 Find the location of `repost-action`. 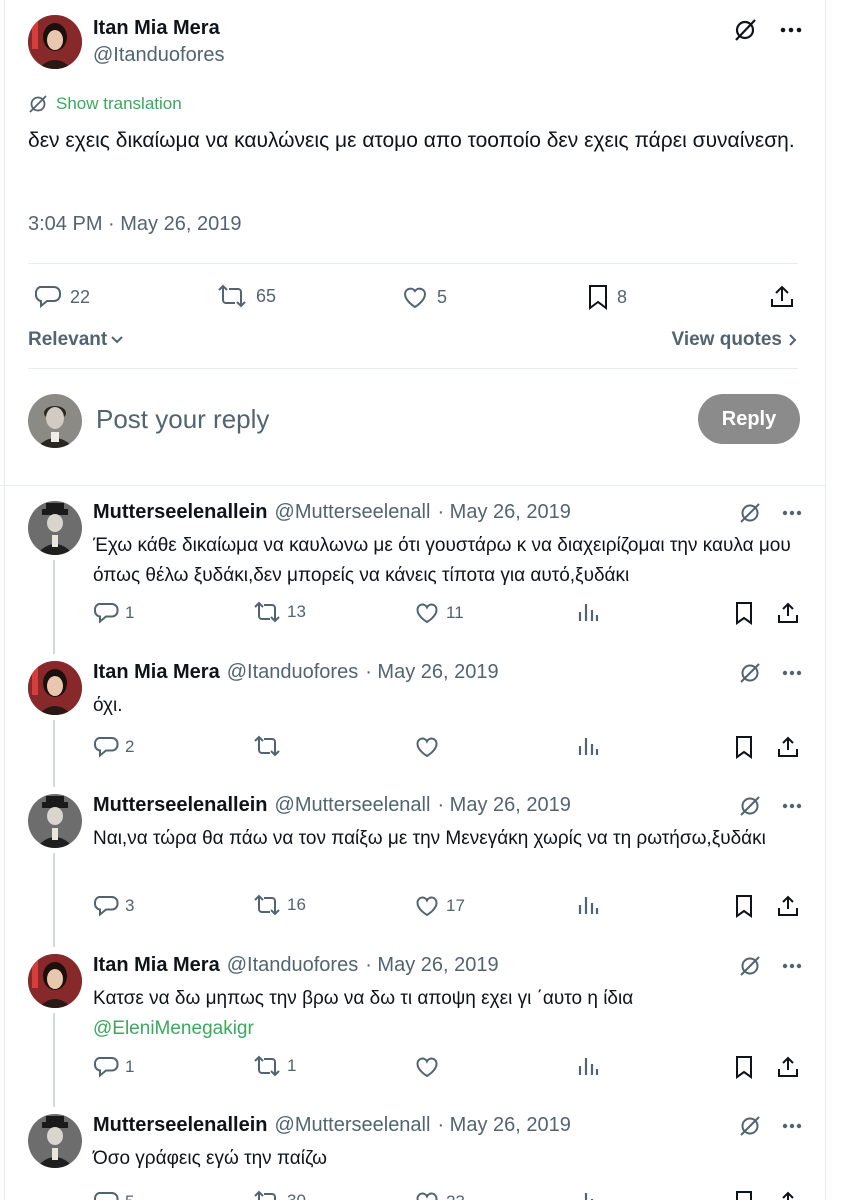

repost-action is located at coordinates (270, 746).